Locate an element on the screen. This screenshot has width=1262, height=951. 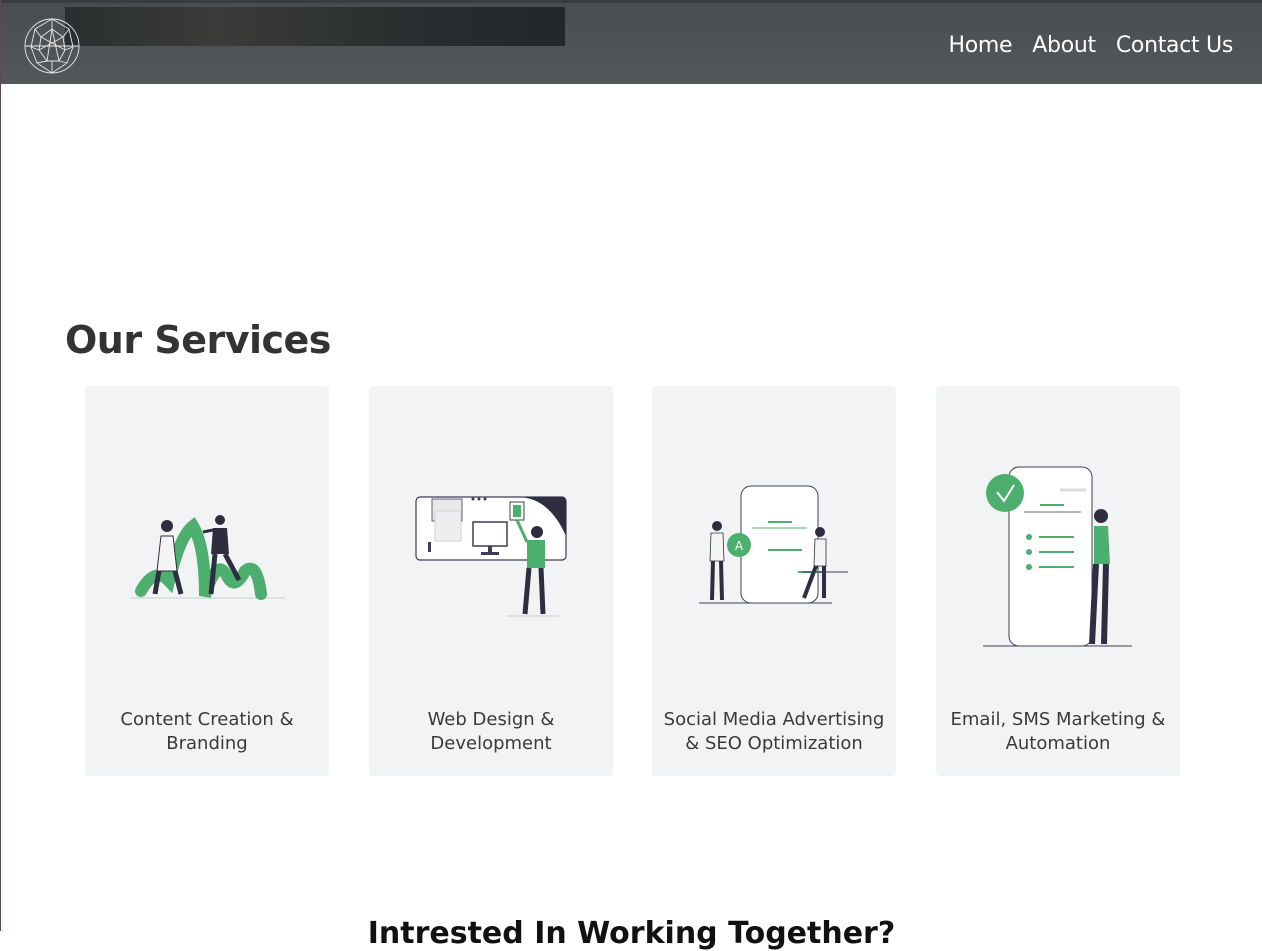
geodesic-sphere-icon is located at coordinates (52, 46).